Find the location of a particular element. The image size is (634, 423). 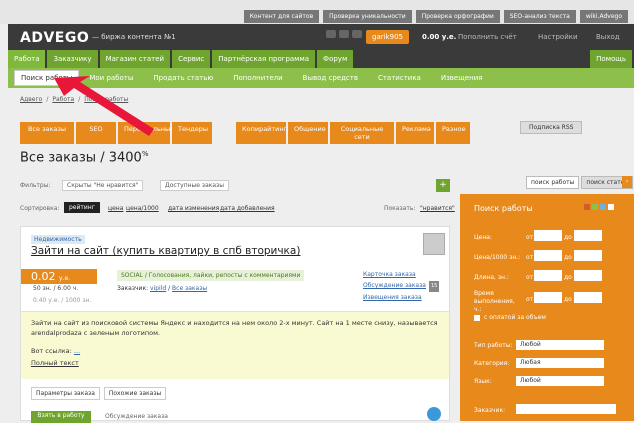

discussion-label: Обсуждение заказа is located at coordinates (394, 285).